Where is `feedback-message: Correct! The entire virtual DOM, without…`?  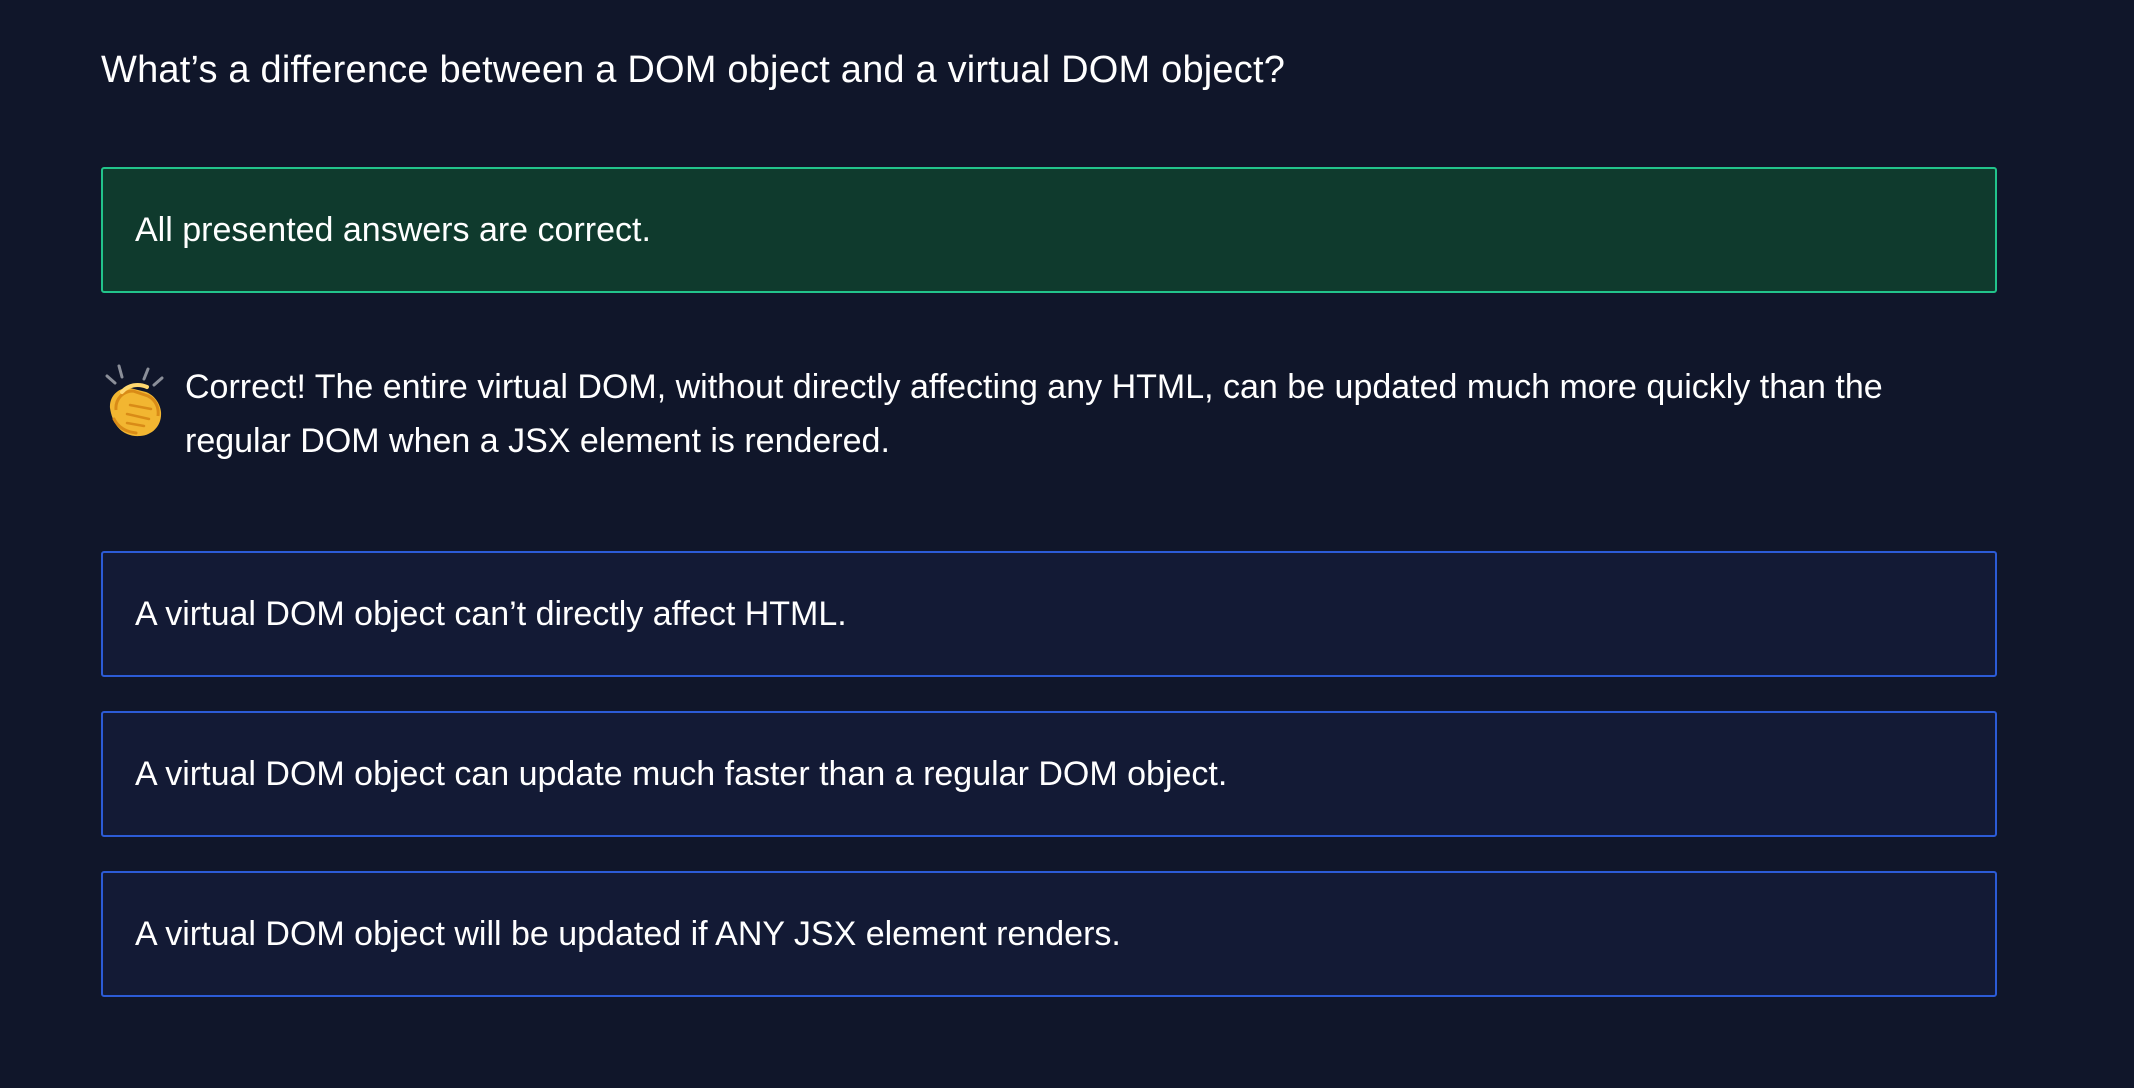 feedback-message: Correct! The entire virtual DOM, without… is located at coordinates (1034, 414).